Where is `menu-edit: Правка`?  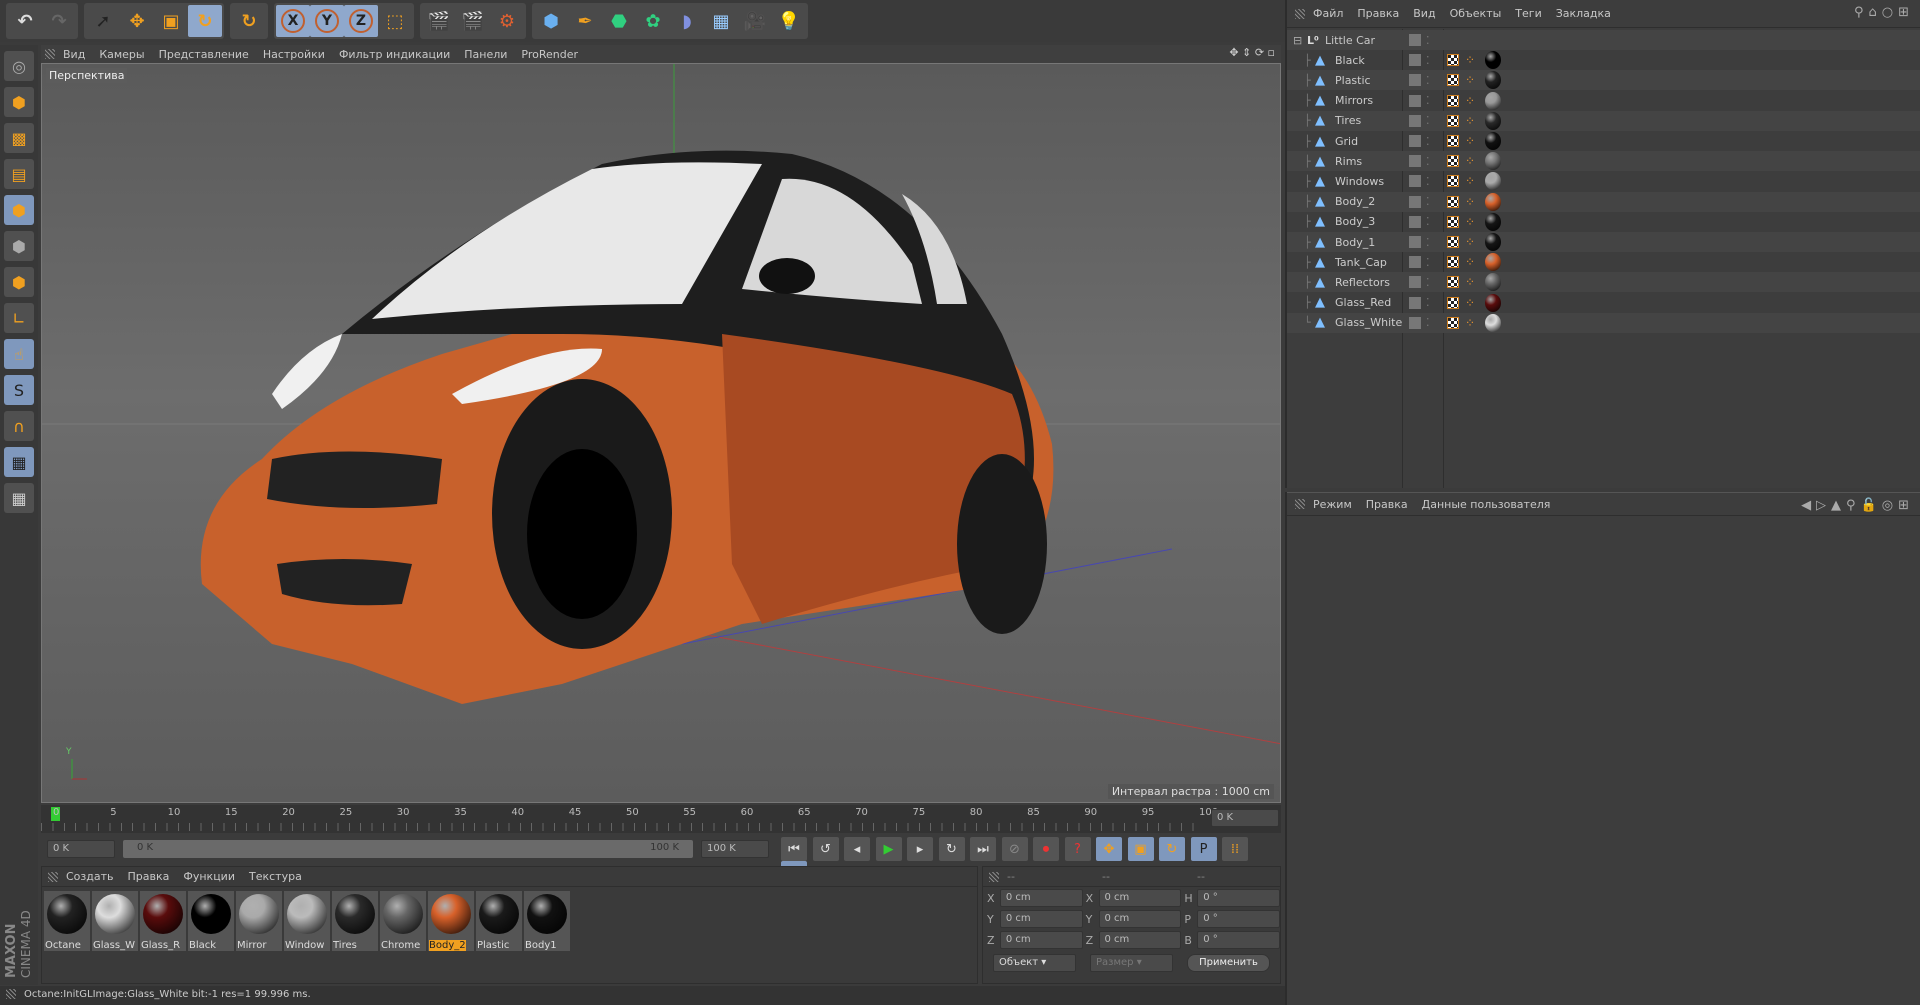
menu-edit: Правка is located at coordinates (149, 876).